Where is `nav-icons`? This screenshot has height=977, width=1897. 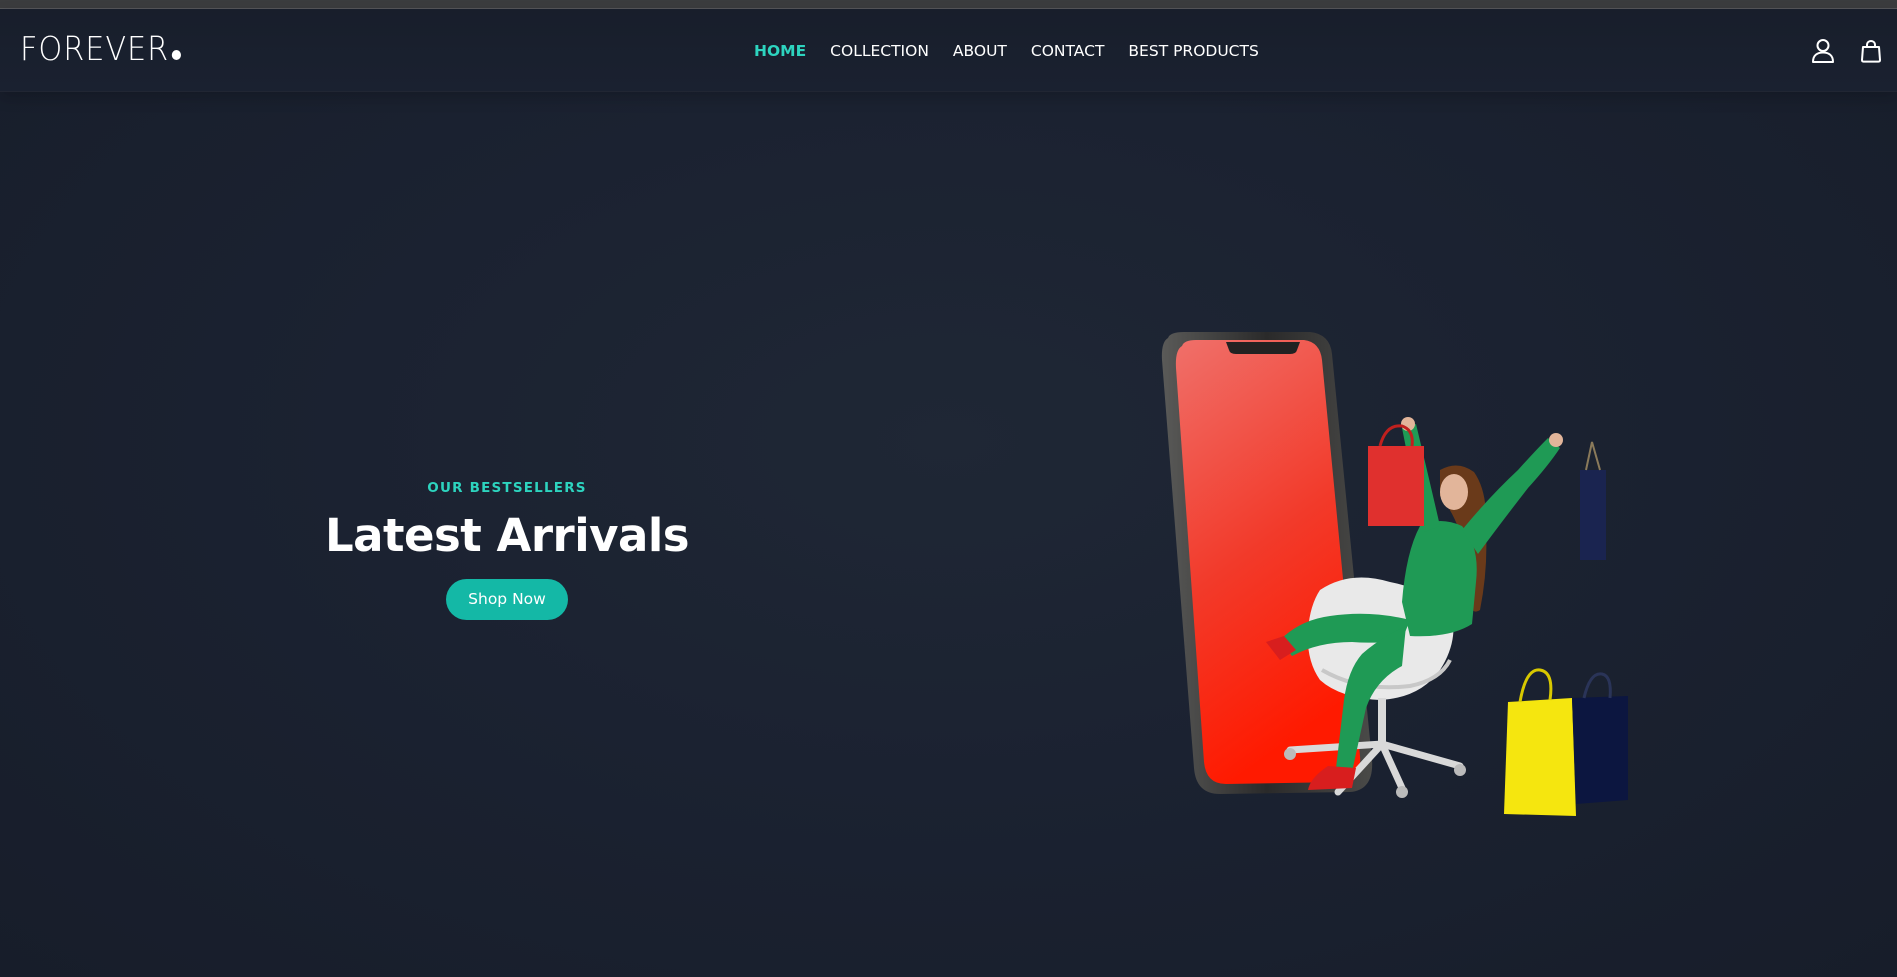
nav-icons is located at coordinates (1847, 51).